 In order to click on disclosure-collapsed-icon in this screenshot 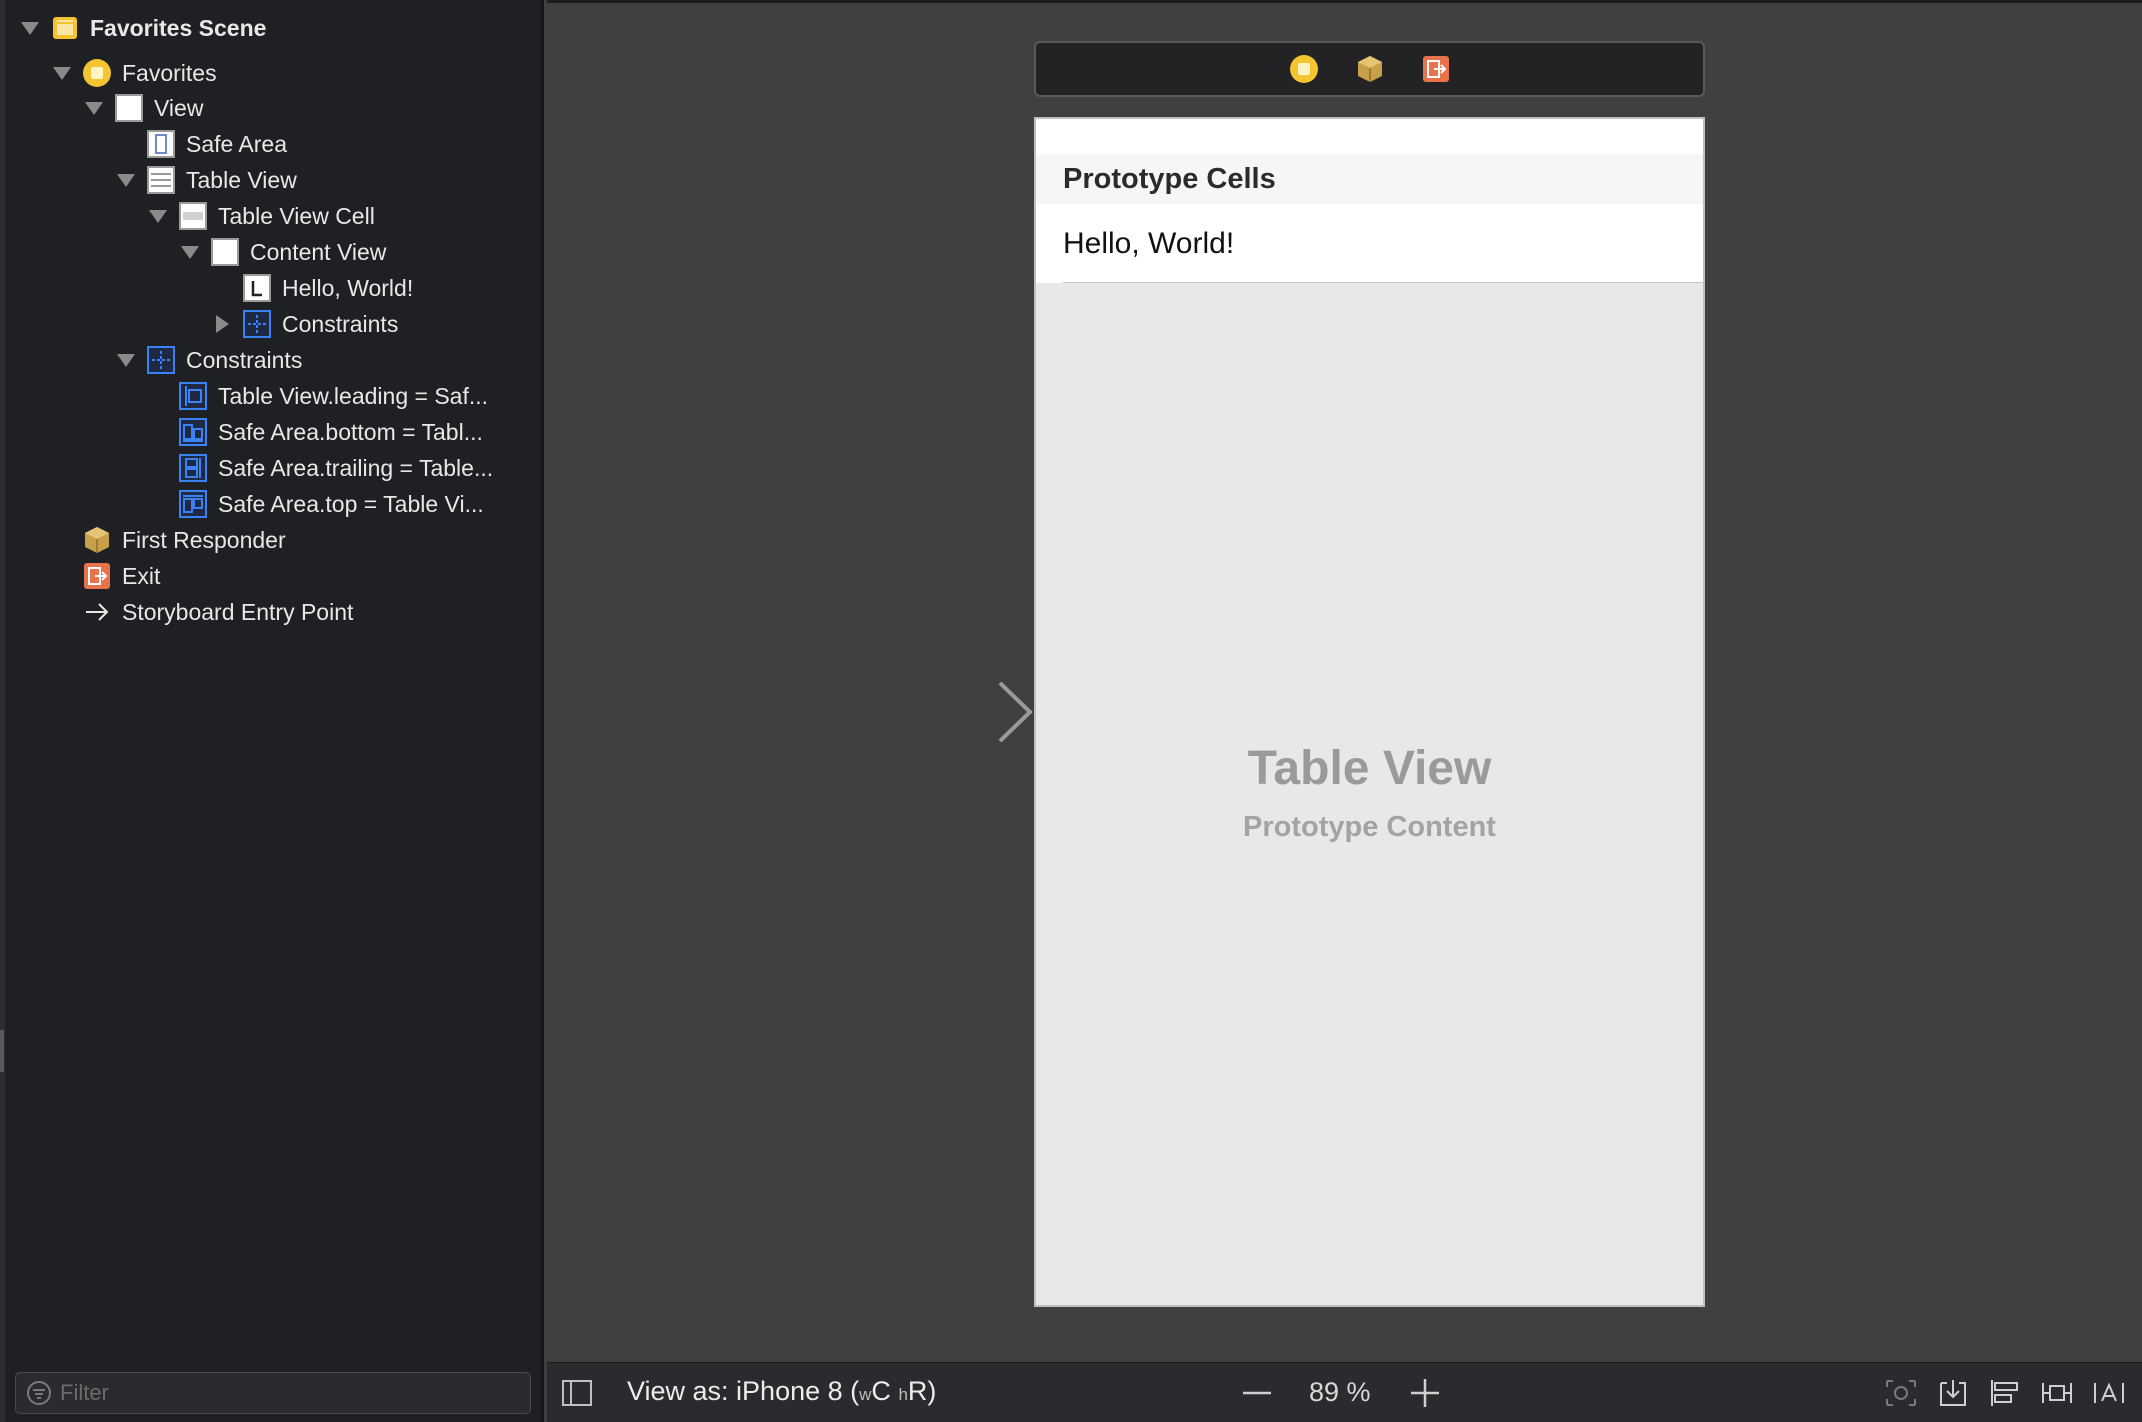, I will do `click(222, 324)`.